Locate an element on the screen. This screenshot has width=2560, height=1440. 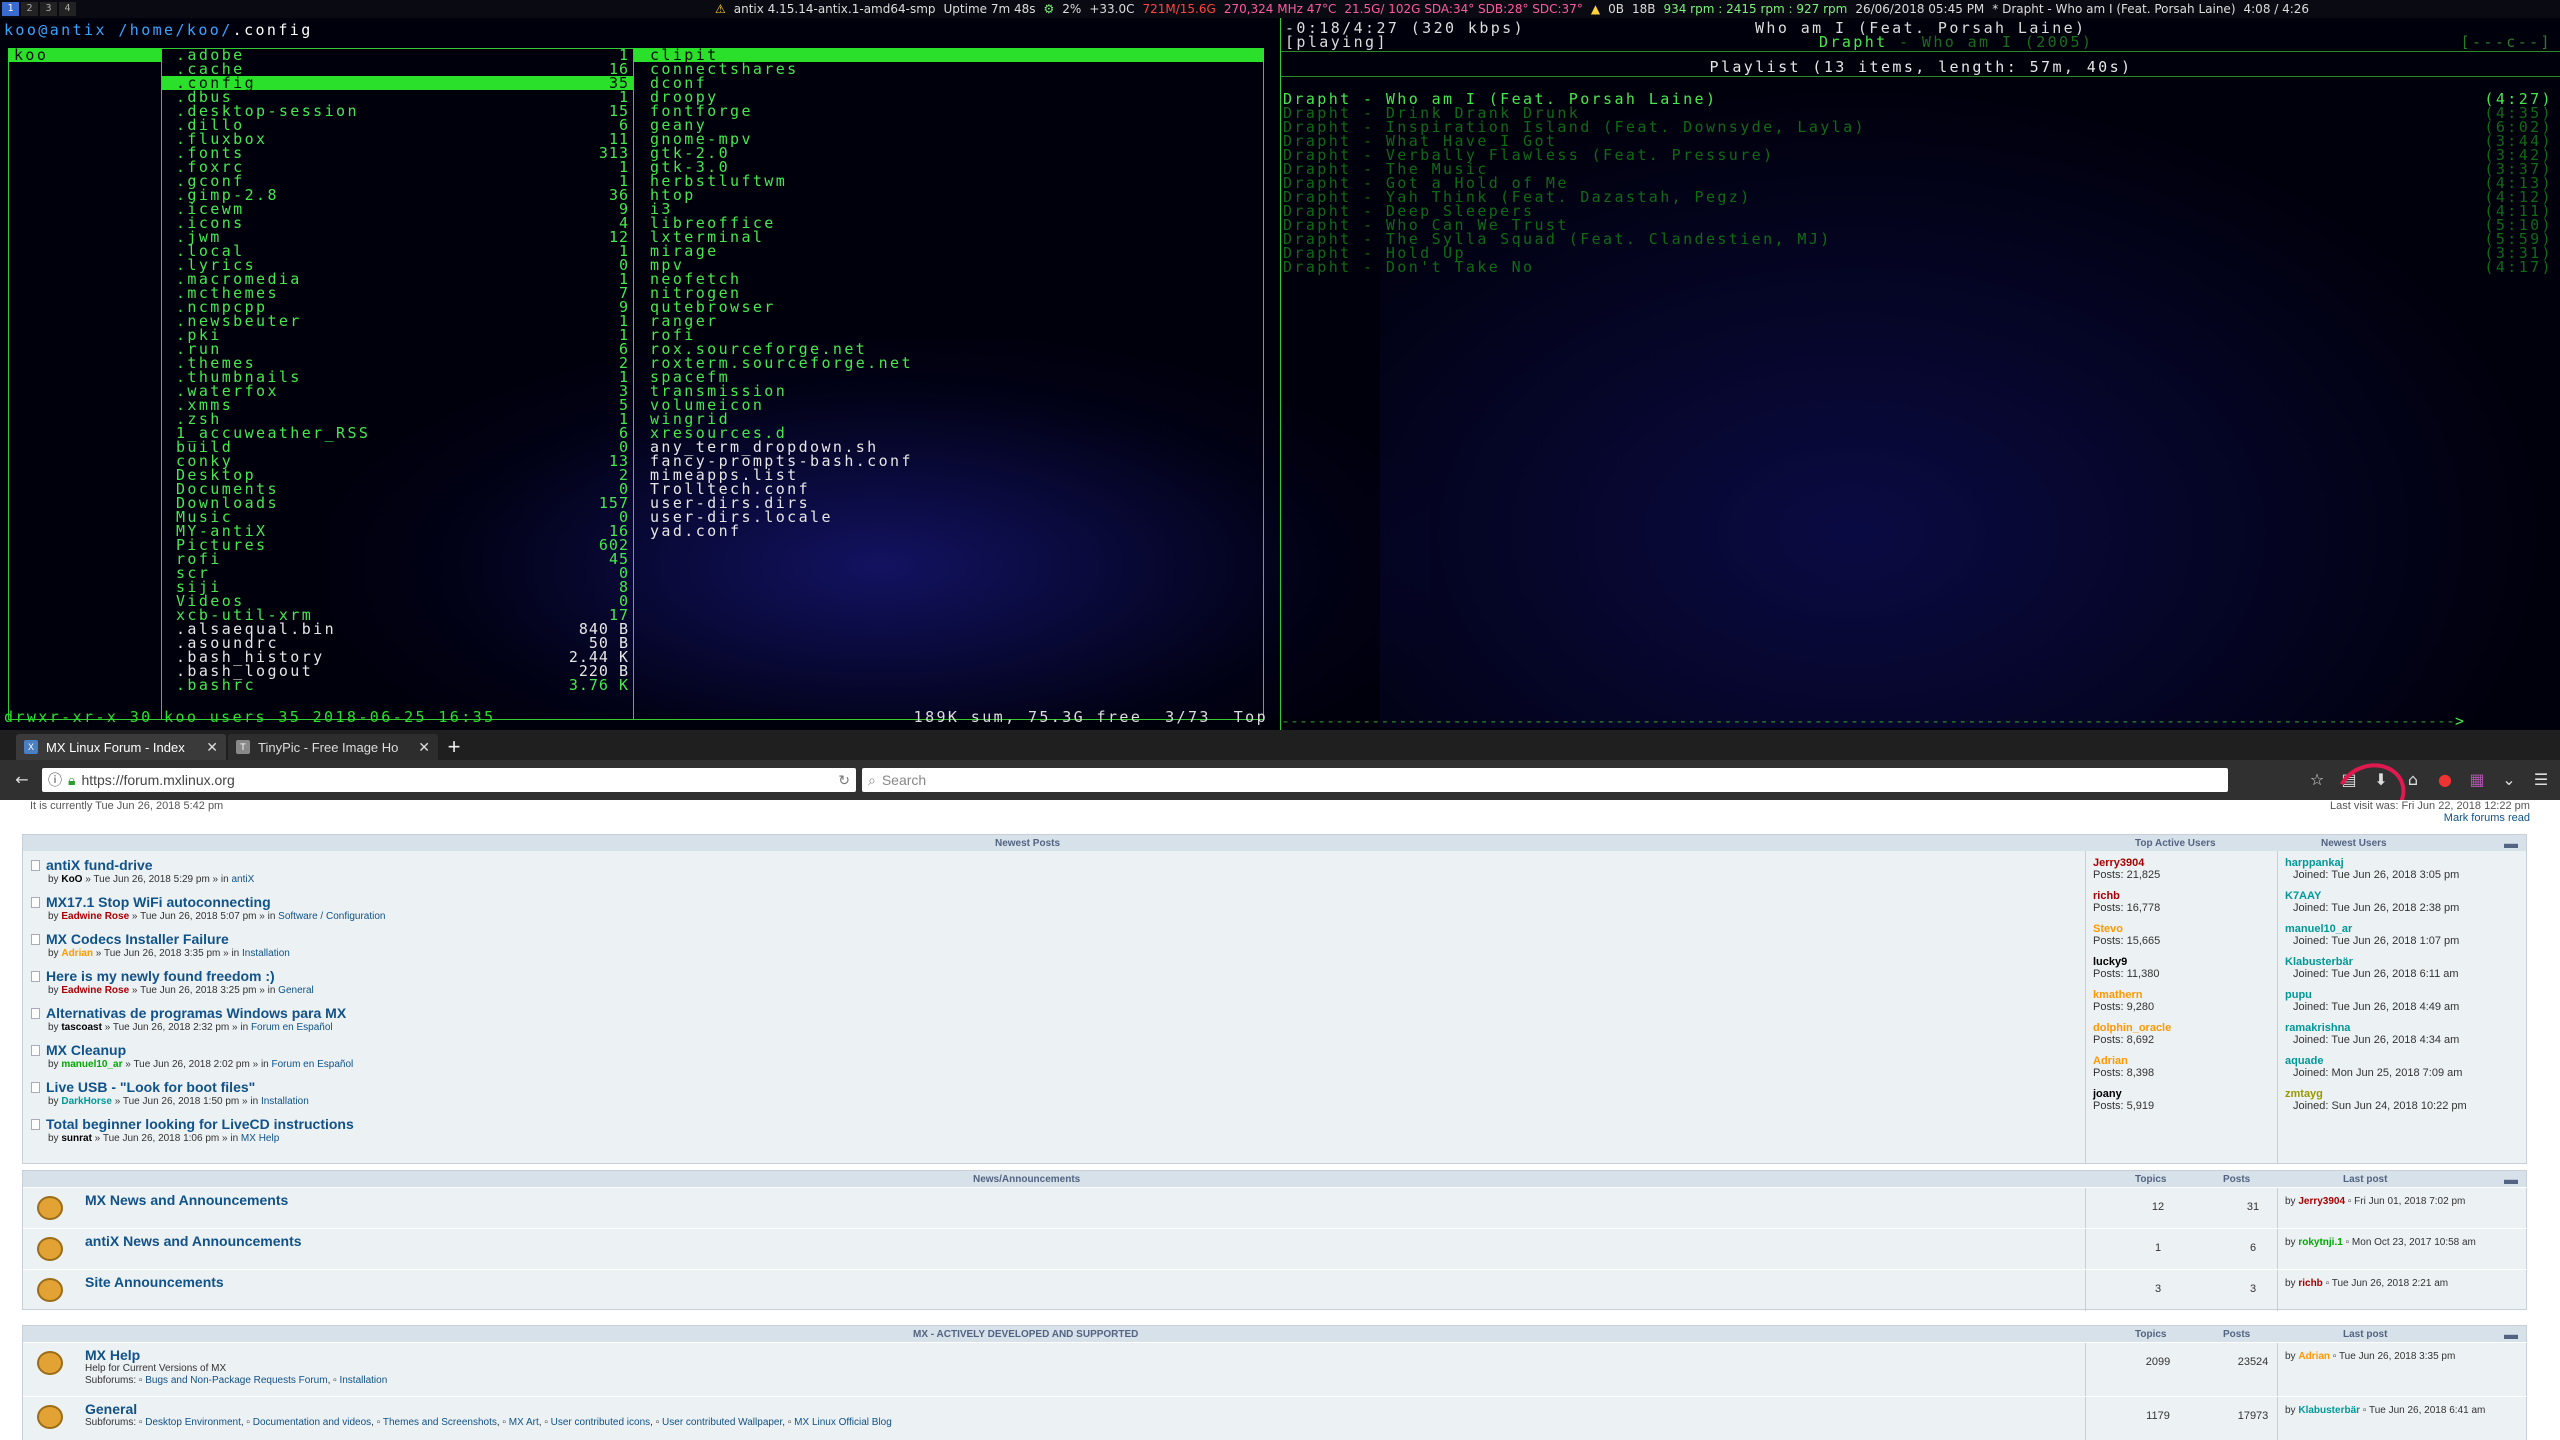
user-name: dolphin_oracle is located at coordinates (2132, 1028).